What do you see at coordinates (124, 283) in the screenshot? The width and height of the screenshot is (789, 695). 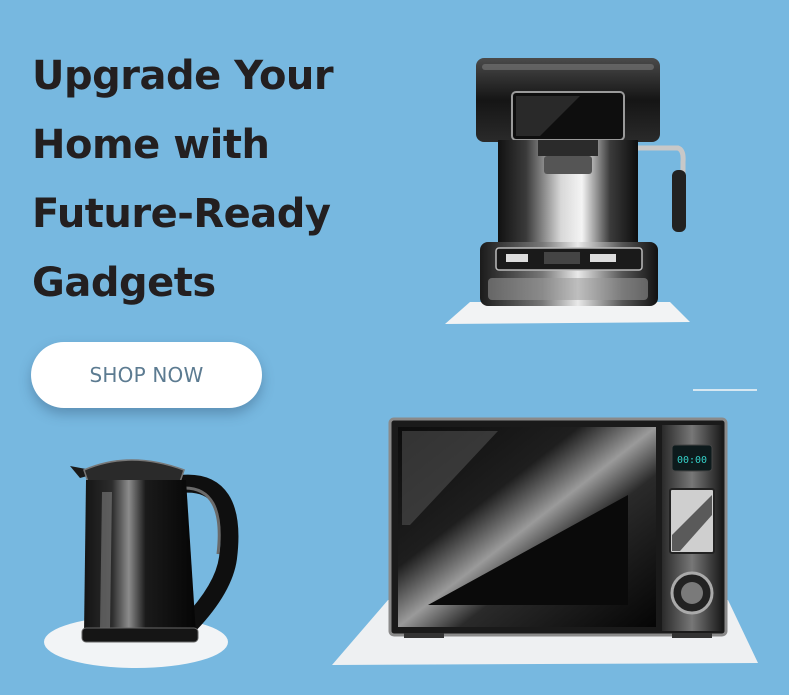 I see `headline-line-4: Gadgets` at bounding box center [124, 283].